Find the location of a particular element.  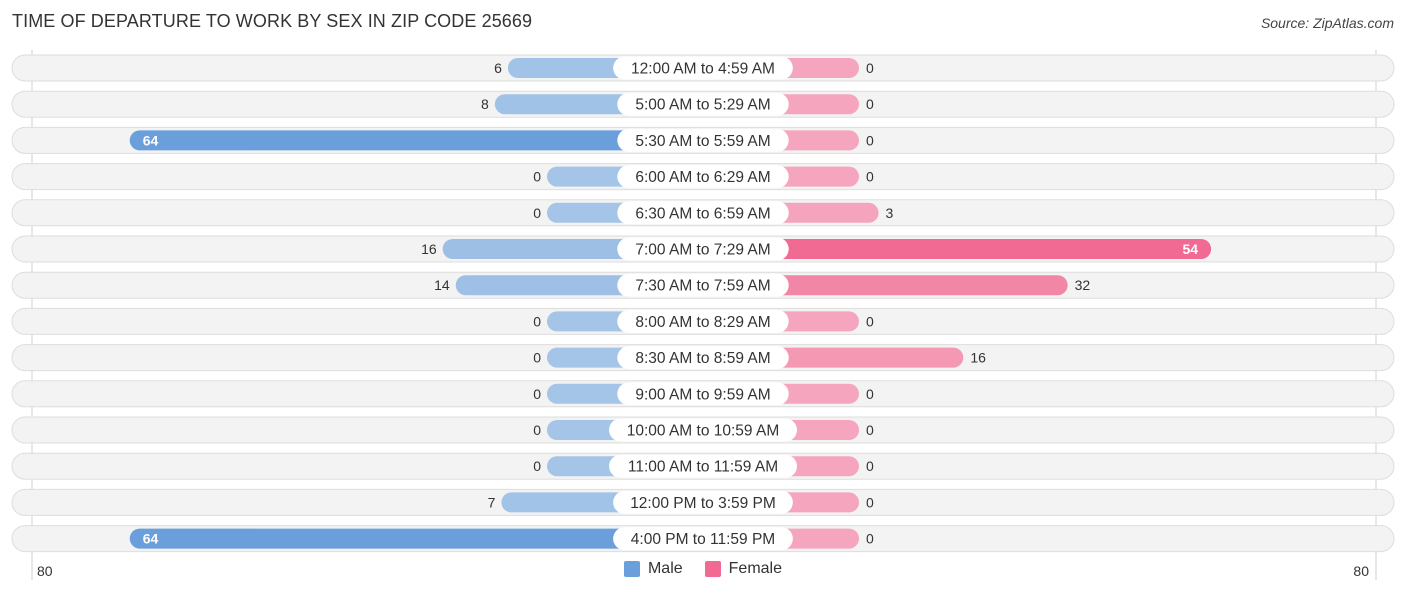

chart-row: 4:00 PM to 11:59 PM 64 0 is located at coordinates (703, 539).